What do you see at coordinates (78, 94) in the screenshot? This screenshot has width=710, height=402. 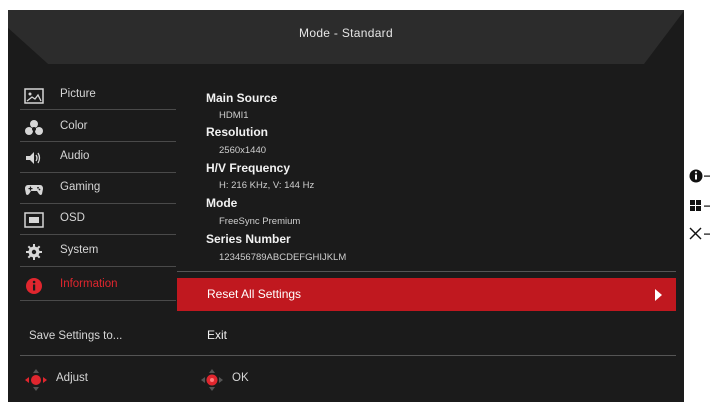 I see `menu-item-label: Picture` at bounding box center [78, 94].